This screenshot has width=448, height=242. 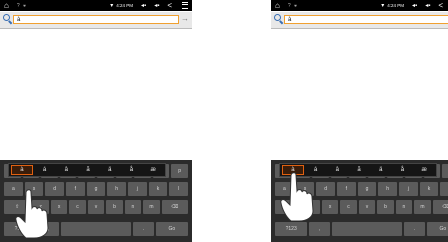 What do you see at coordinates (326, 189) in the screenshot?
I see `key: d` at bounding box center [326, 189].